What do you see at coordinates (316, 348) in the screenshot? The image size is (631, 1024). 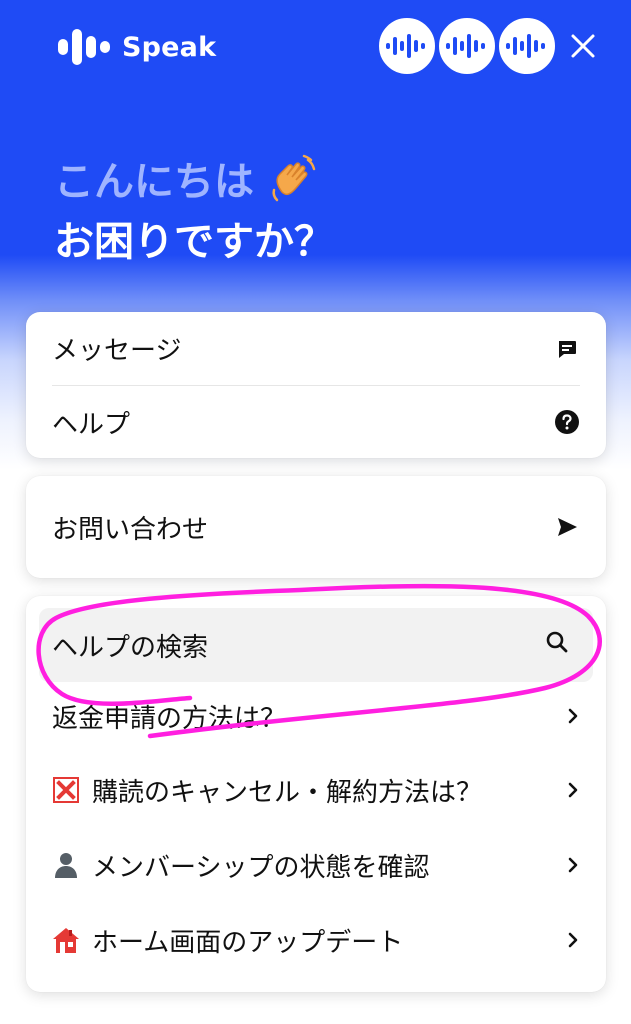 I see `menu-item-messages: メッセージ` at bounding box center [316, 348].